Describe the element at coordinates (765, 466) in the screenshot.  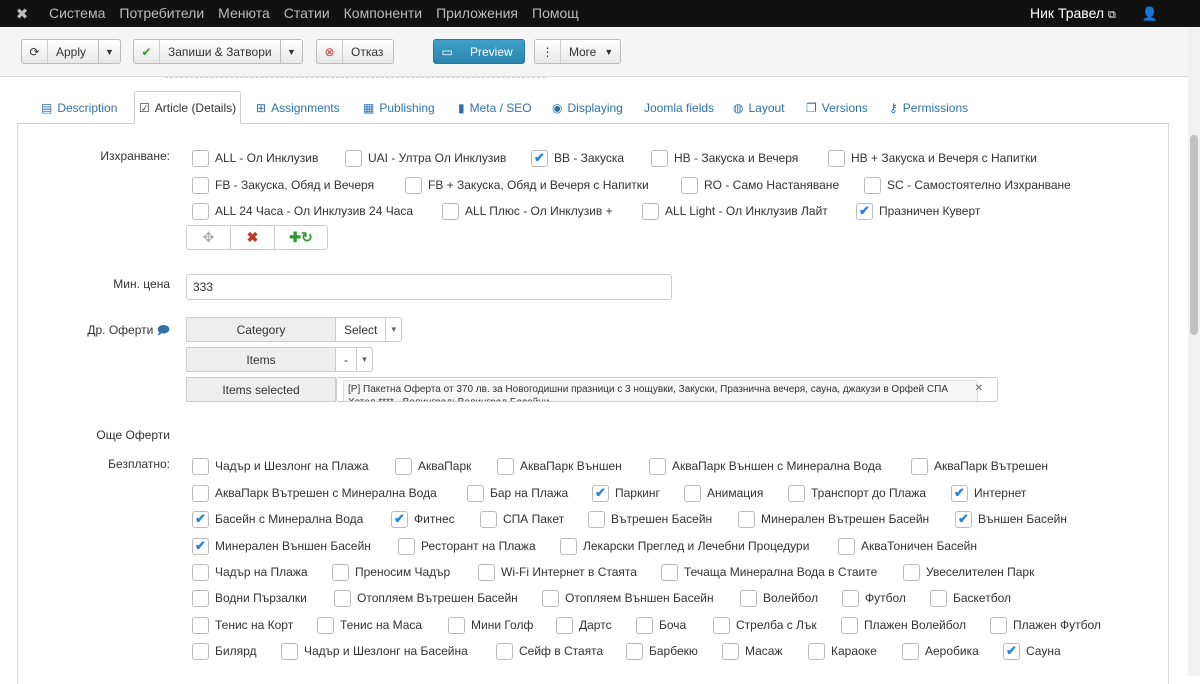
I see `free-checkbox: АкваПарк Външен с Минерална Вода` at that location.